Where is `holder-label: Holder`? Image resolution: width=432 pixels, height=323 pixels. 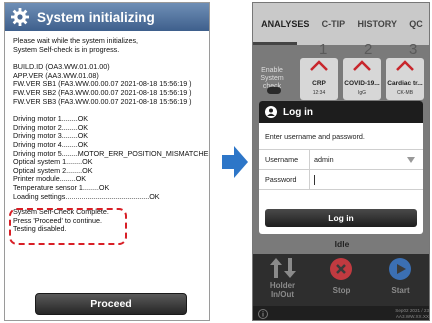 holder-label: Holder is located at coordinates (282, 285).